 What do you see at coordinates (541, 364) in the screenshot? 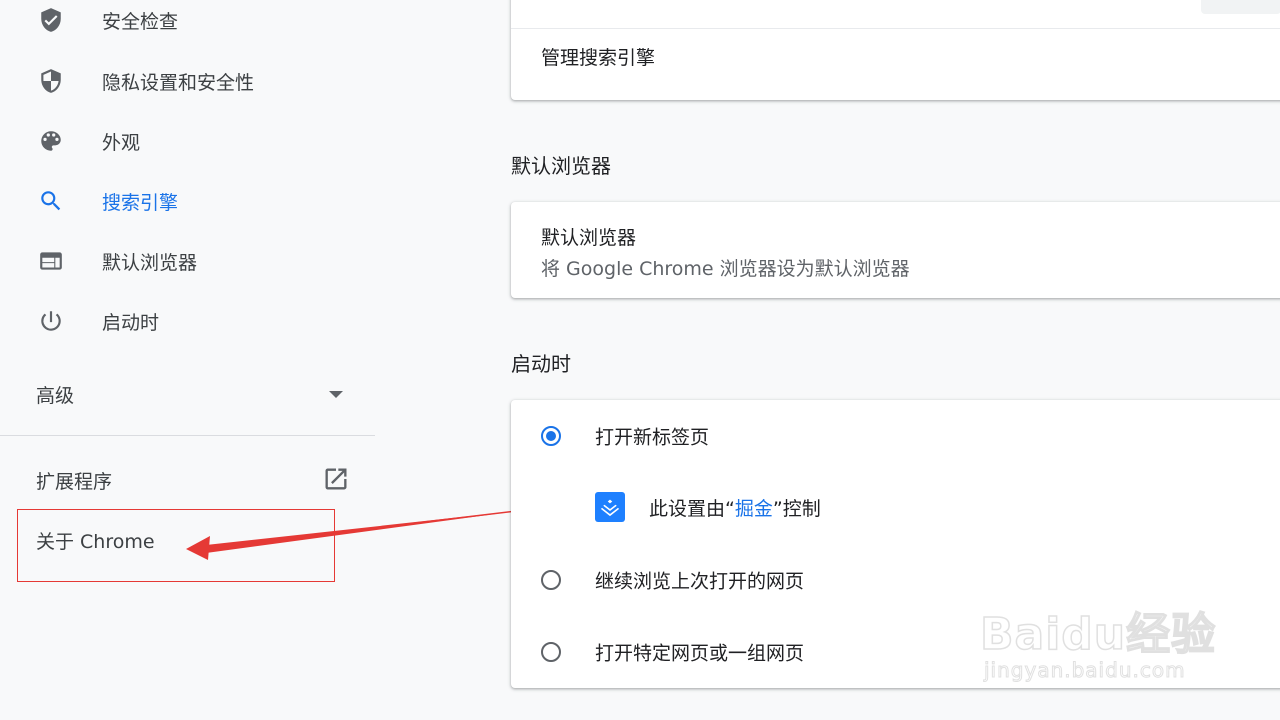
I see `section-title-on-startup: 启动时` at bounding box center [541, 364].